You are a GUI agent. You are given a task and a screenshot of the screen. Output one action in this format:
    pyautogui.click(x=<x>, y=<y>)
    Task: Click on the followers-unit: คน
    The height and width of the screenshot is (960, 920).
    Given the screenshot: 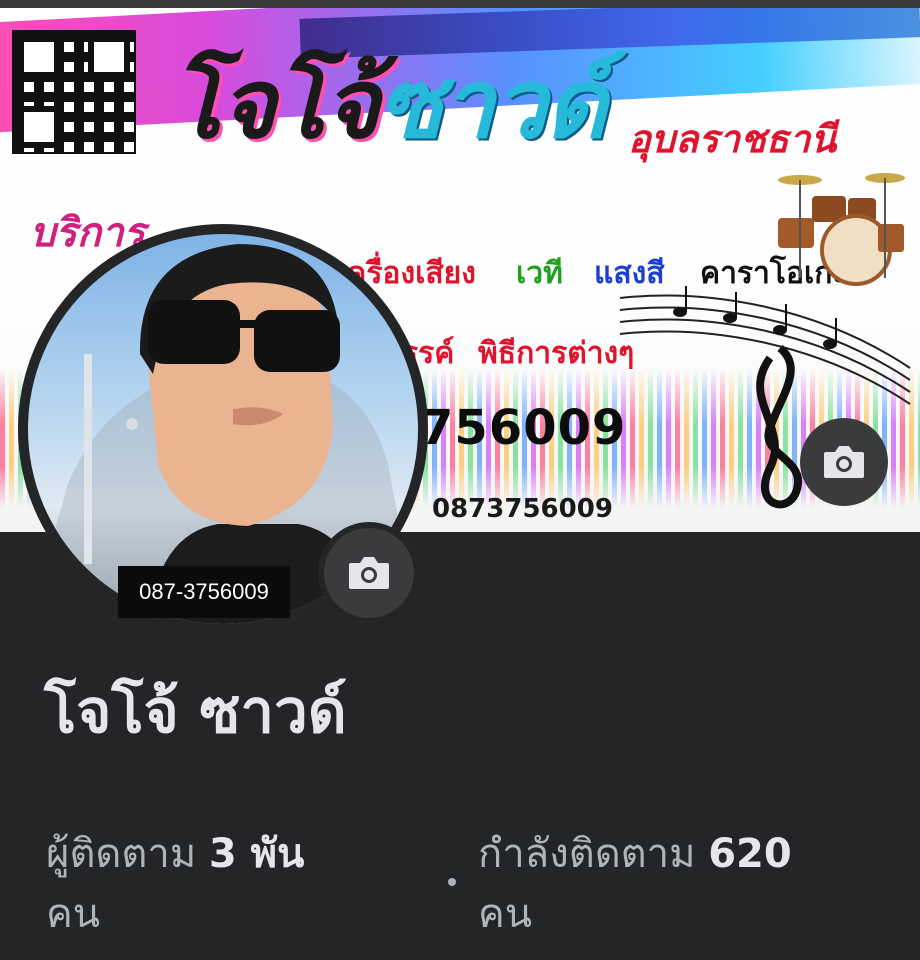 What is the action you would take?
    pyautogui.click(x=73, y=914)
    